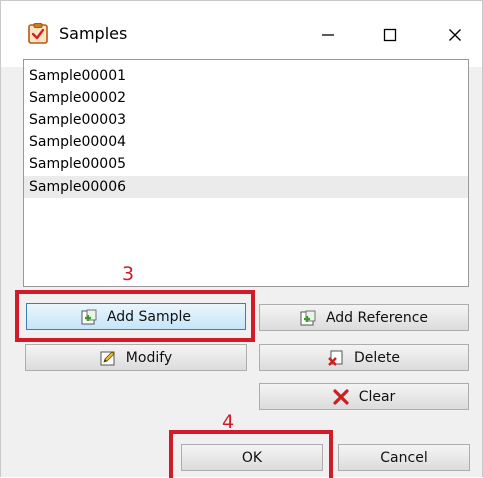 This screenshot has width=483, height=478. I want to click on modify-button: Modify, so click(136, 357).